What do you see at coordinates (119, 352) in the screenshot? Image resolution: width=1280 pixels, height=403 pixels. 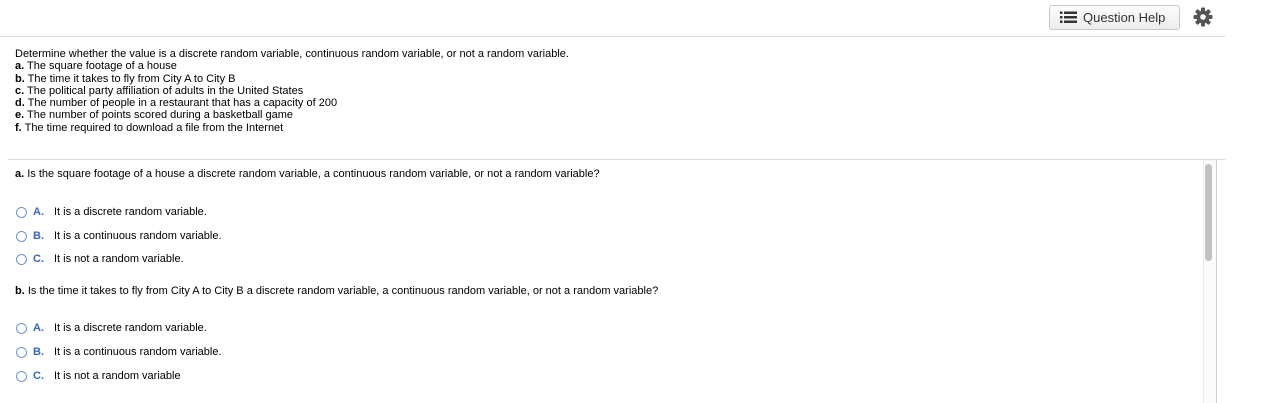 I see `question-b-option-b: B. It is a continuous random variable.` at bounding box center [119, 352].